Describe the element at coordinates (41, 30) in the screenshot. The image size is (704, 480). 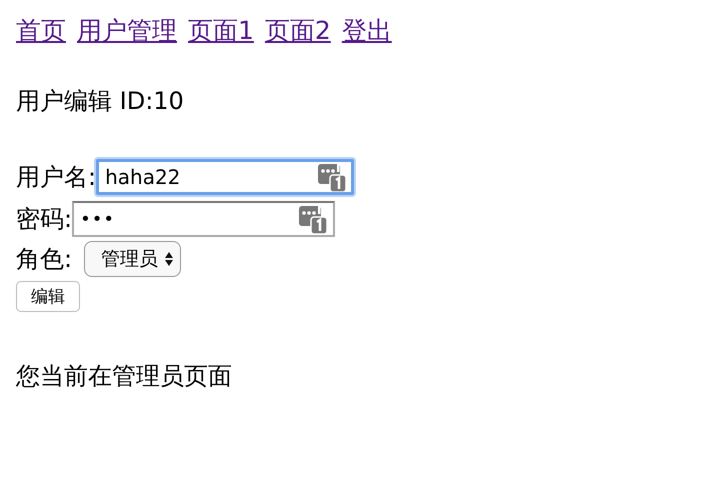
I see `nav-link: 首页` at that location.